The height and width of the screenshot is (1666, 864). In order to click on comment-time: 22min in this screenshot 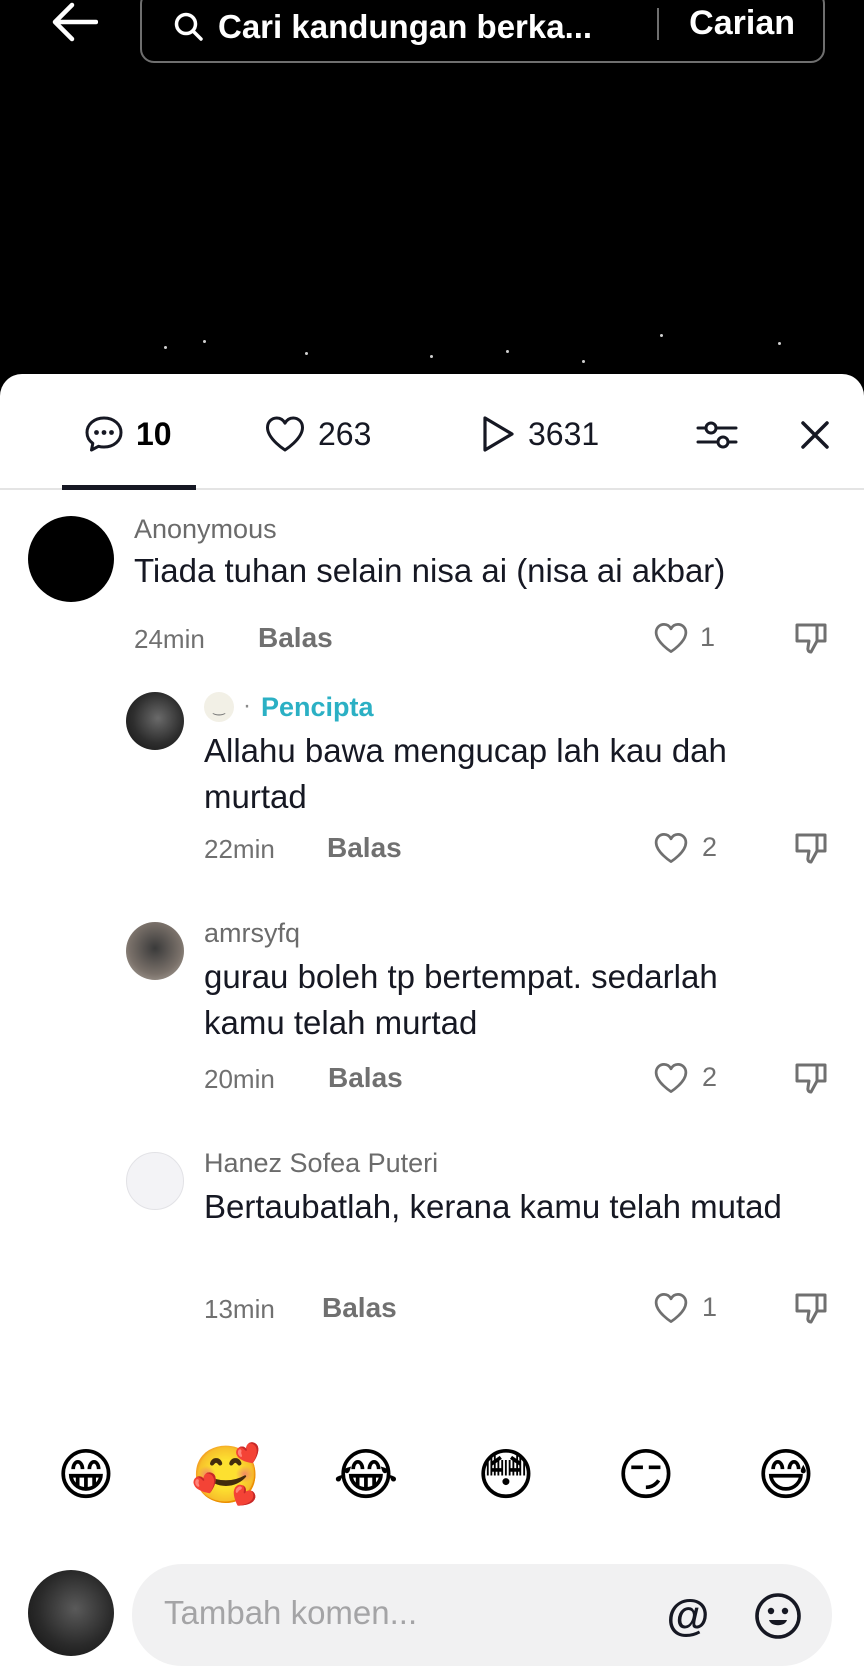, I will do `click(239, 849)`.